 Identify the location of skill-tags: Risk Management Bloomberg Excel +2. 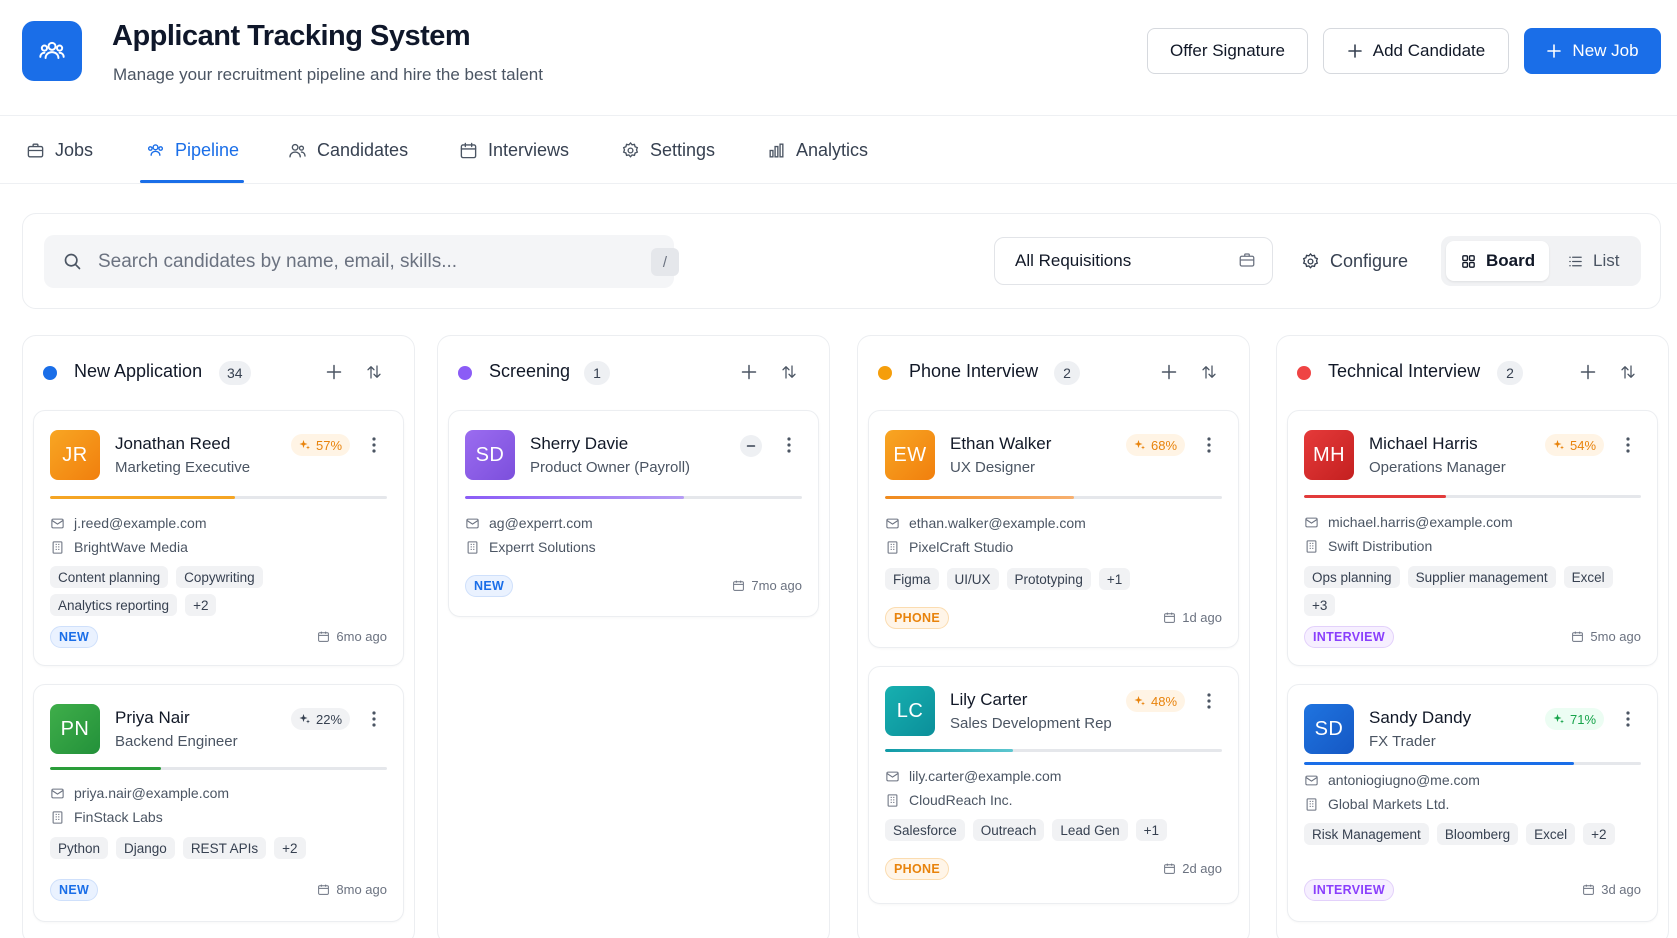
(1474, 834).